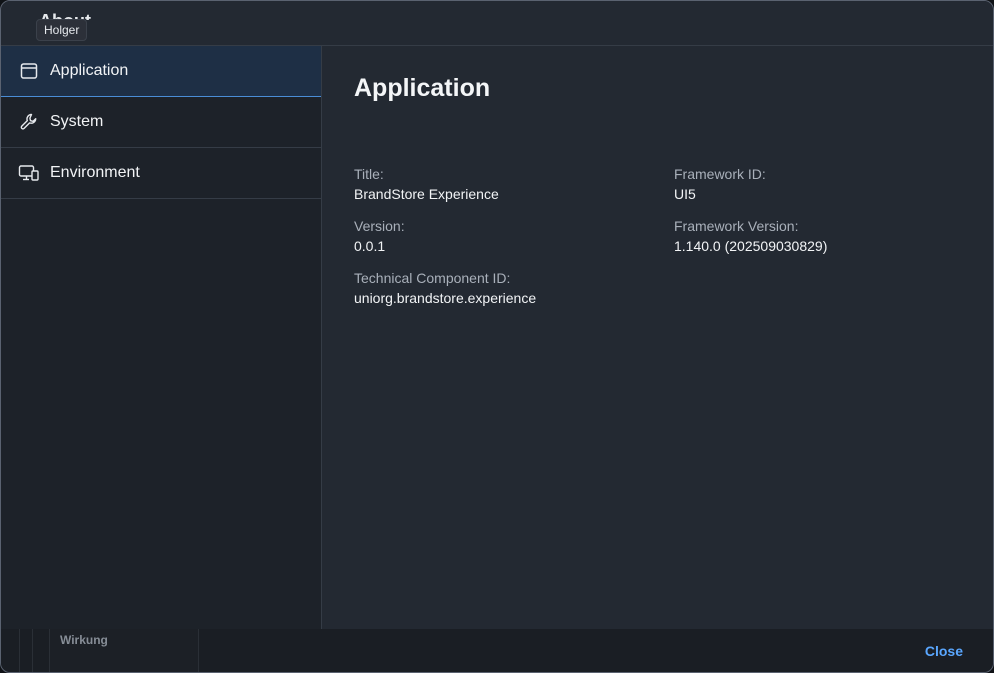  I want to click on close-button: Close, so click(944, 651).